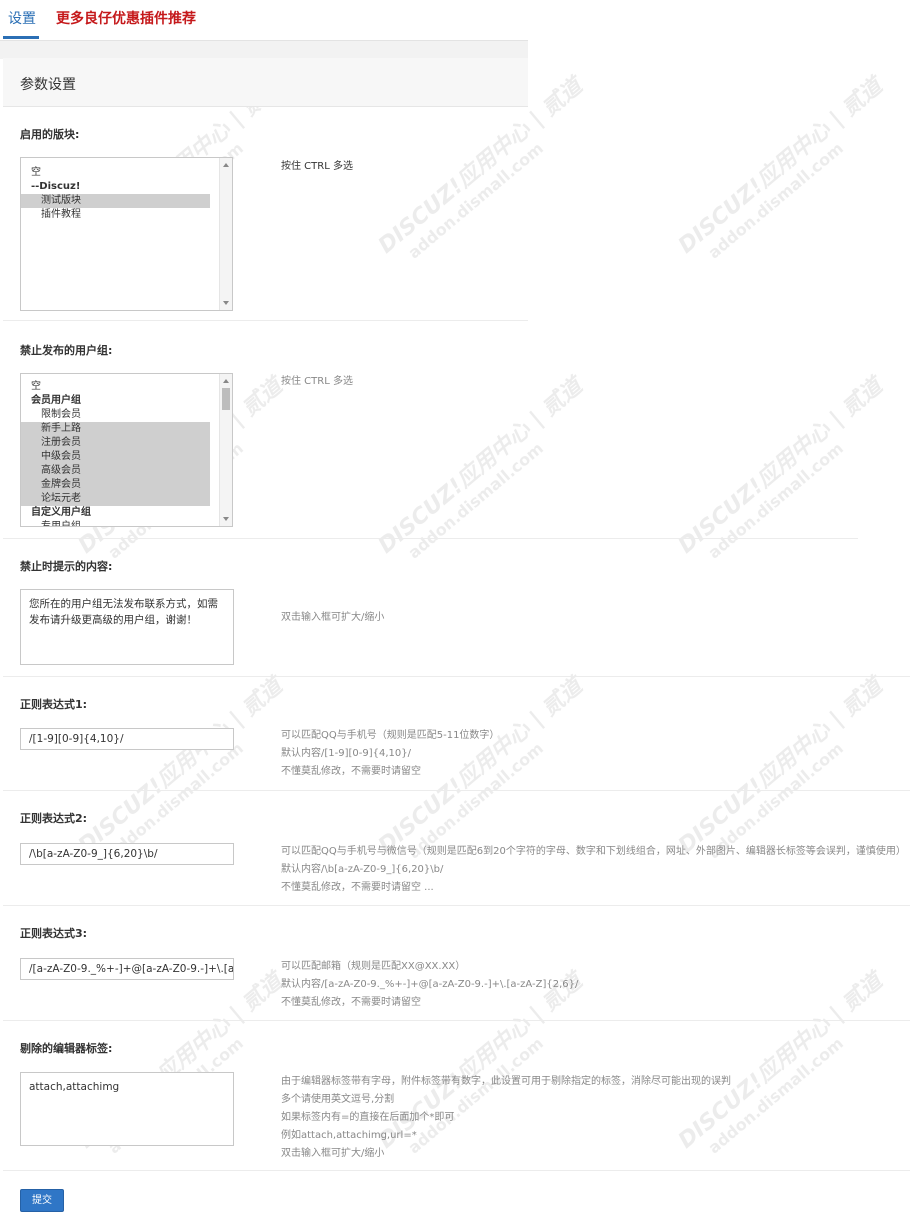 Image resolution: width=910 pixels, height=1219 pixels. Describe the element at coordinates (265, 82) in the screenshot. I see `panel-header` at that location.